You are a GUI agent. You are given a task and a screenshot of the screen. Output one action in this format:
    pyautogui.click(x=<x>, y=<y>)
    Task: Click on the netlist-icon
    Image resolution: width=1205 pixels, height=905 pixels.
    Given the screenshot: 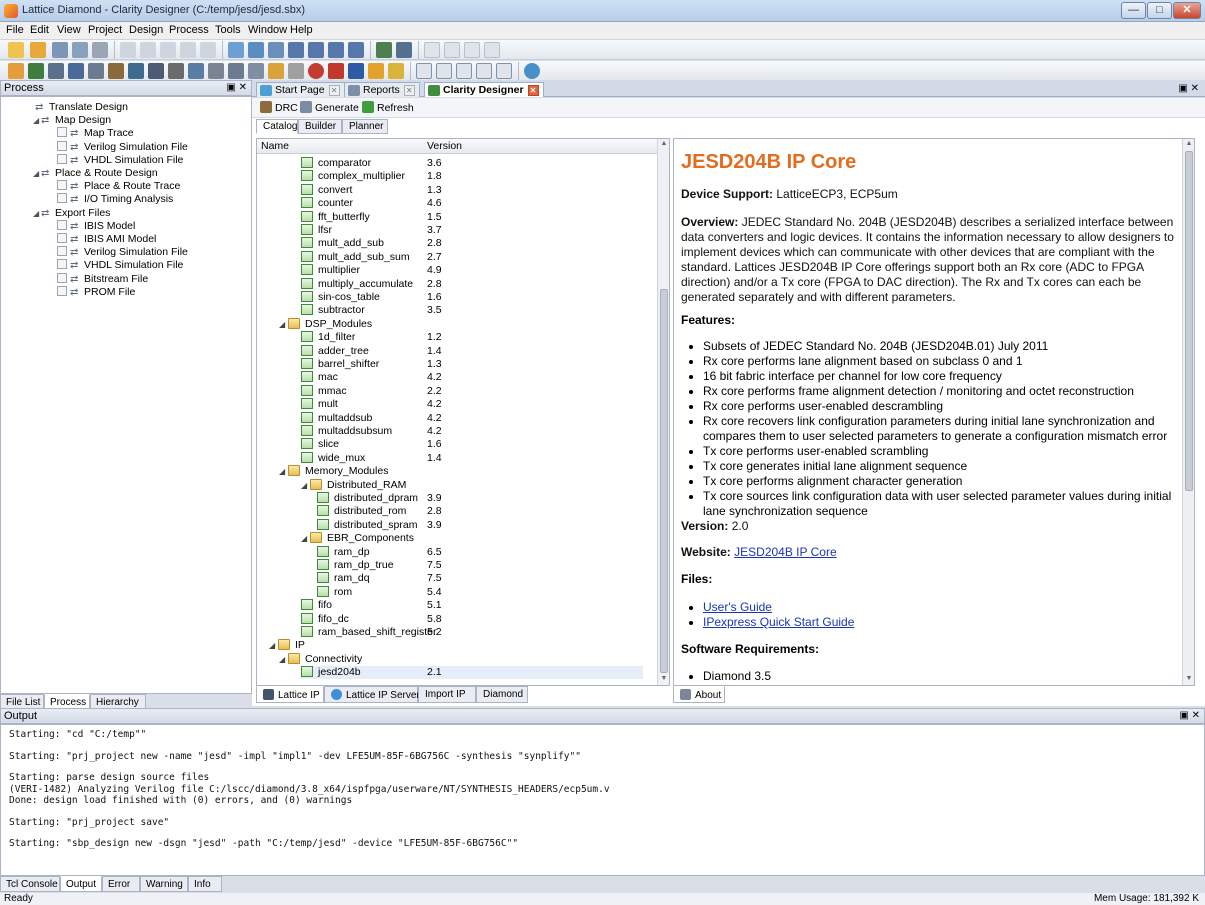 What is the action you would take?
    pyautogui.click(x=56, y=71)
    